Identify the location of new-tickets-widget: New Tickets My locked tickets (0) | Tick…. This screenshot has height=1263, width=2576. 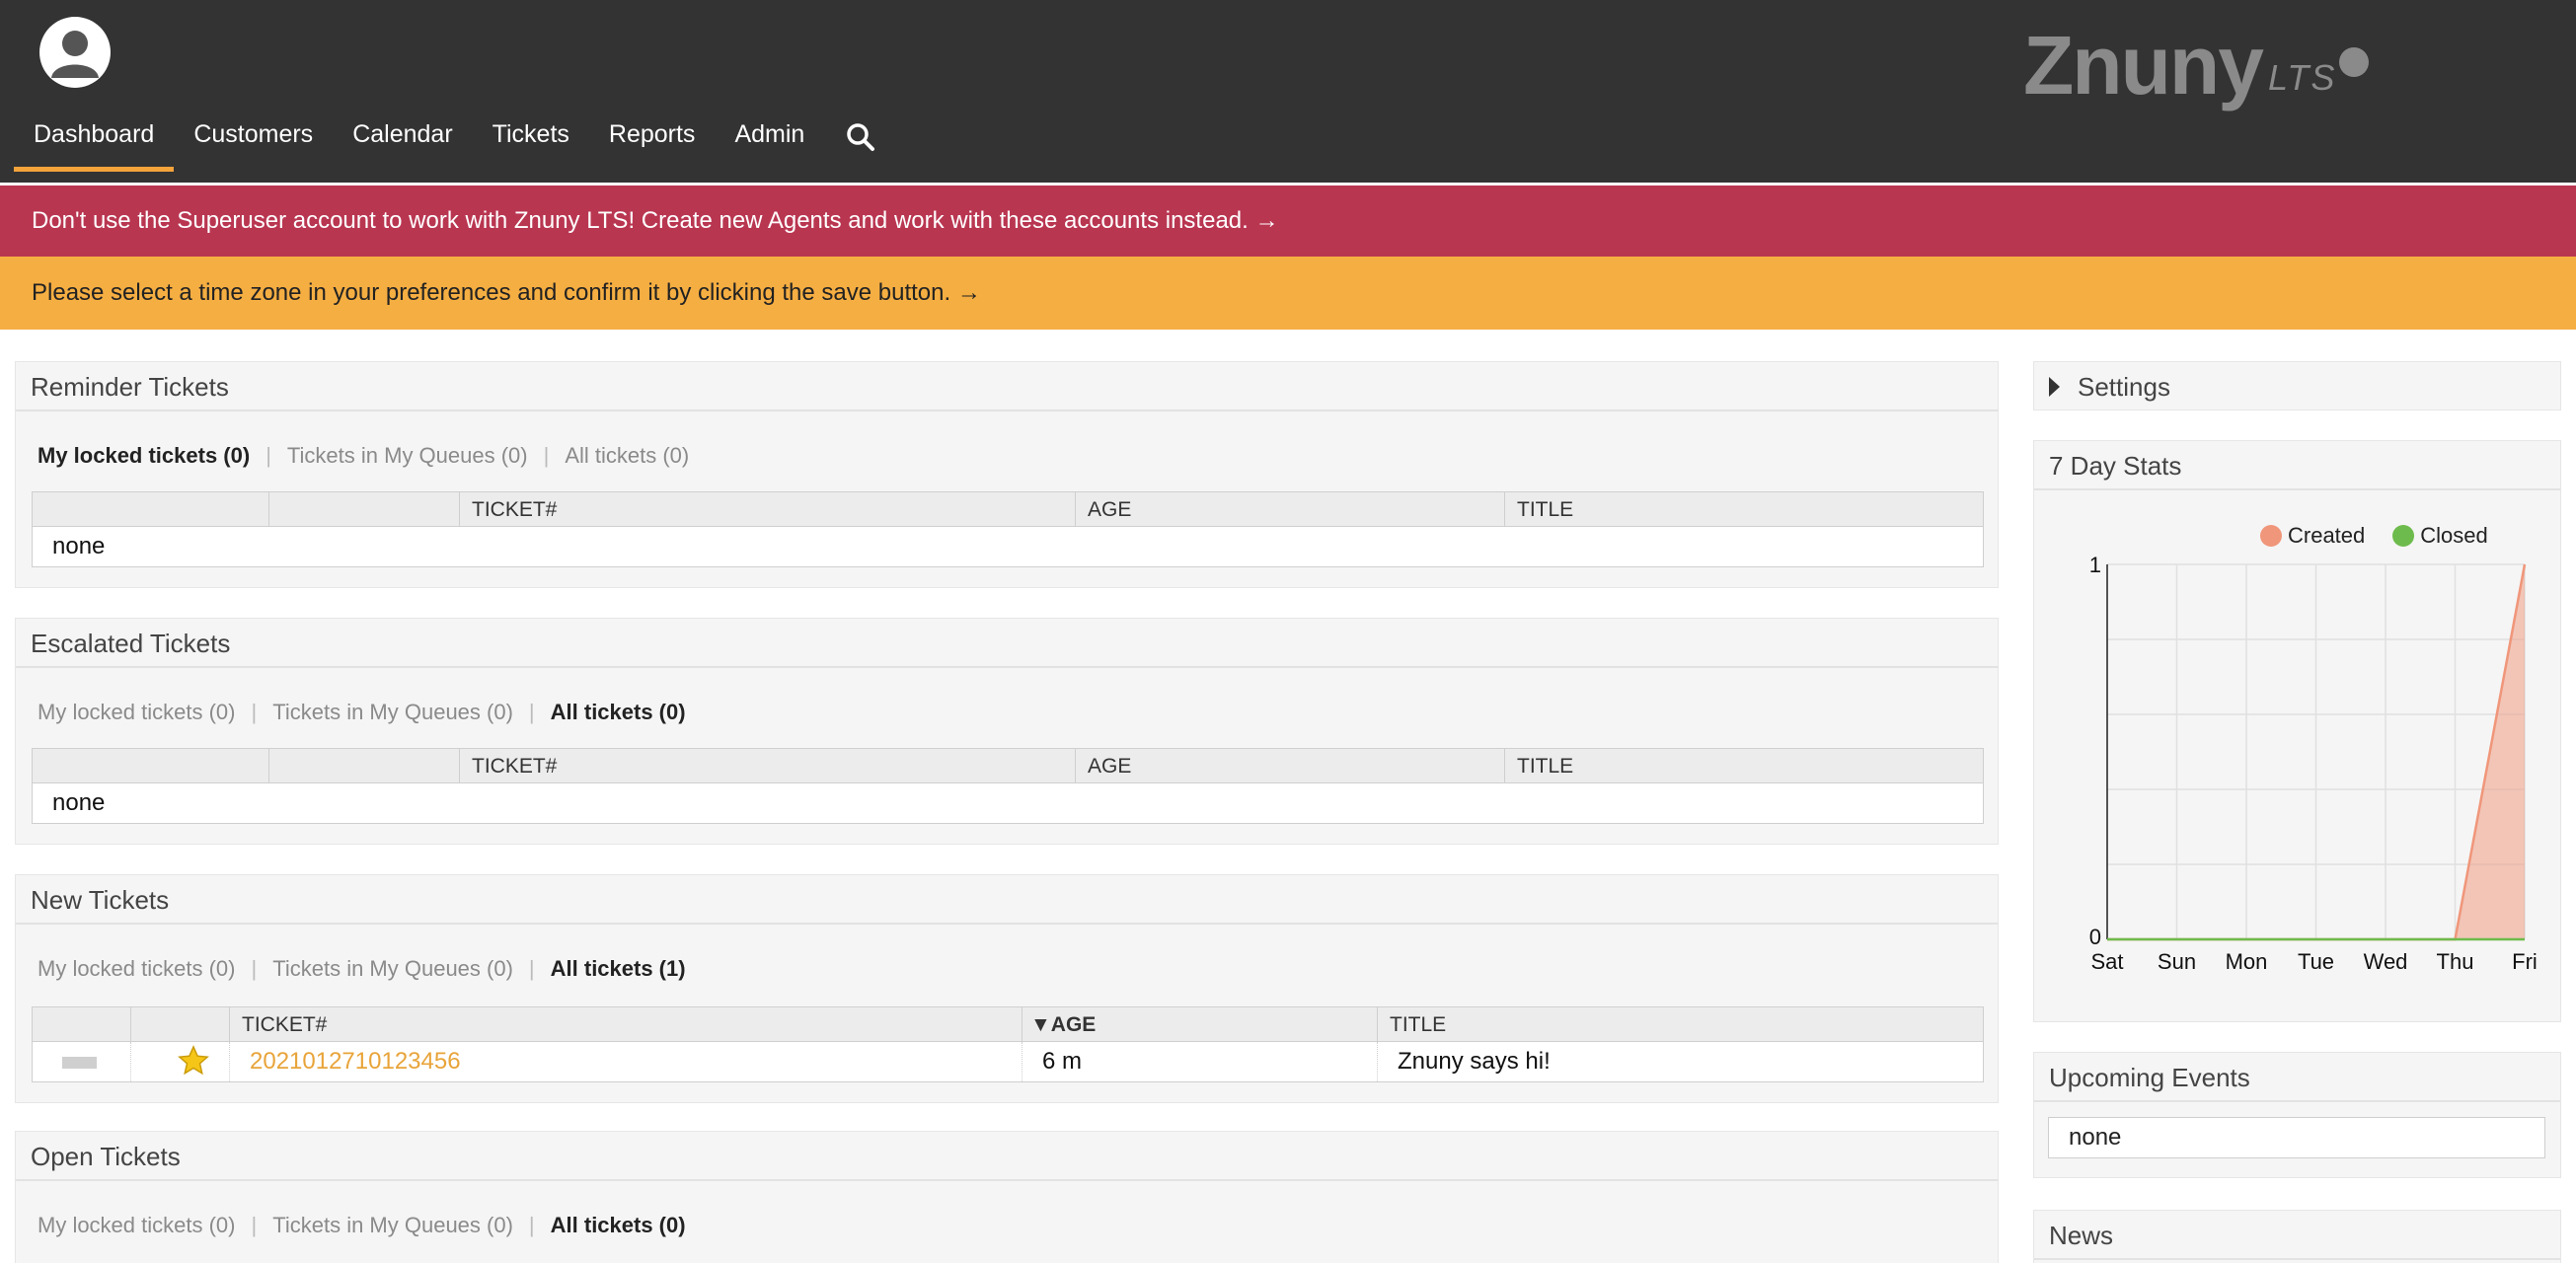
(1007, 988).